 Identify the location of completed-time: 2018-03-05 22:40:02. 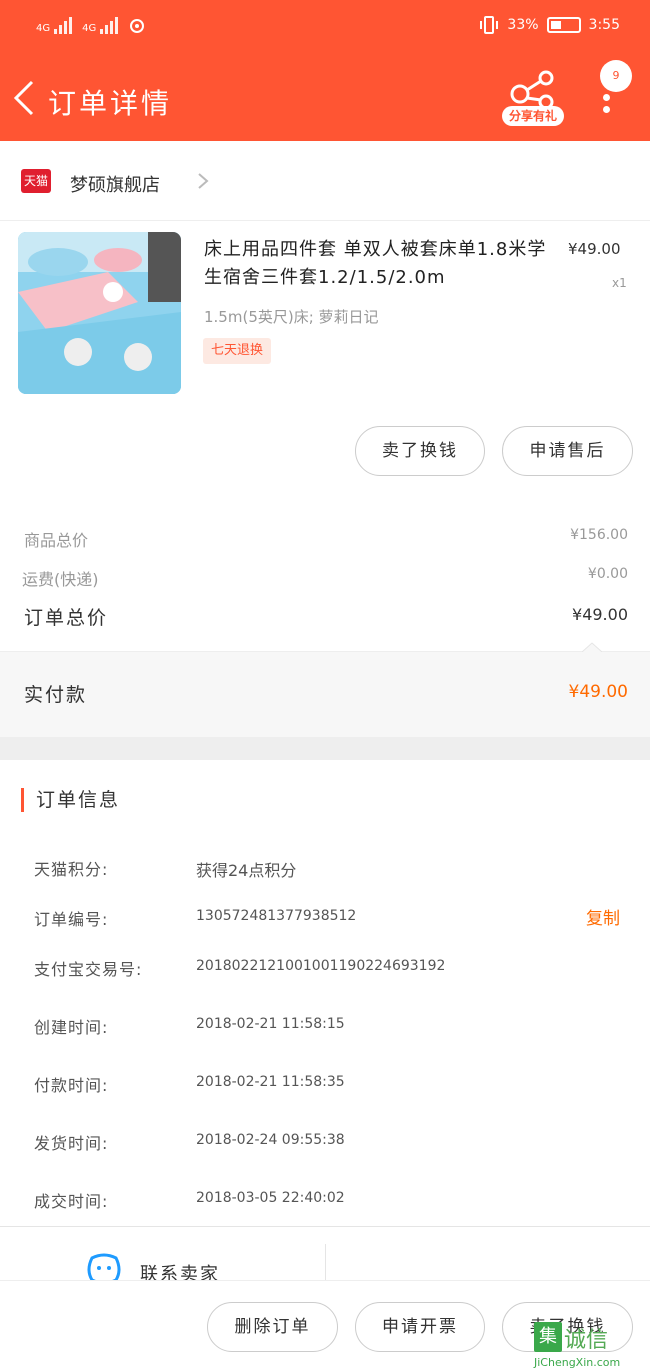
(270, 1198).